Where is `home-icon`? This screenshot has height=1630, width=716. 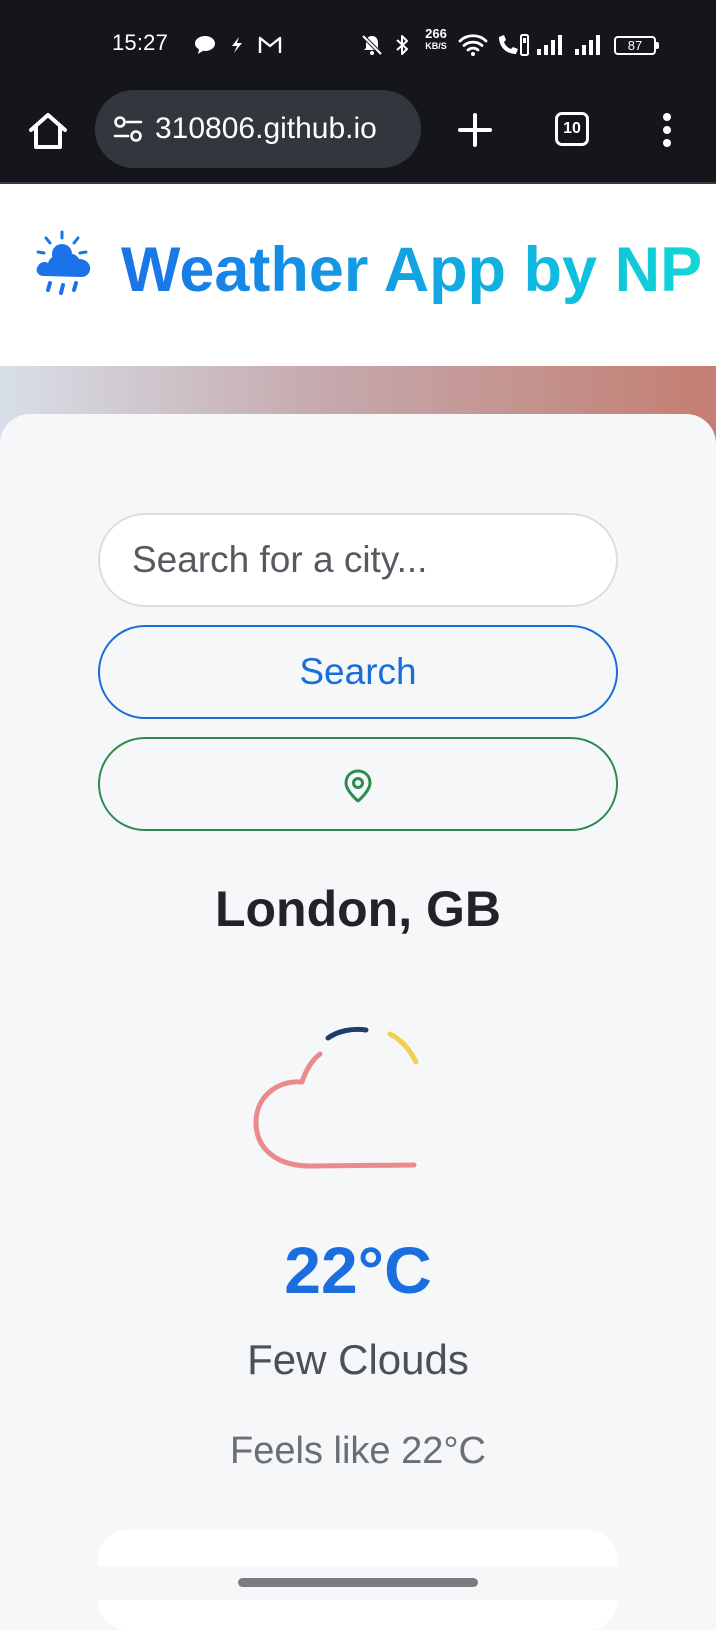 home-icon is located at coordinates (48, 131).